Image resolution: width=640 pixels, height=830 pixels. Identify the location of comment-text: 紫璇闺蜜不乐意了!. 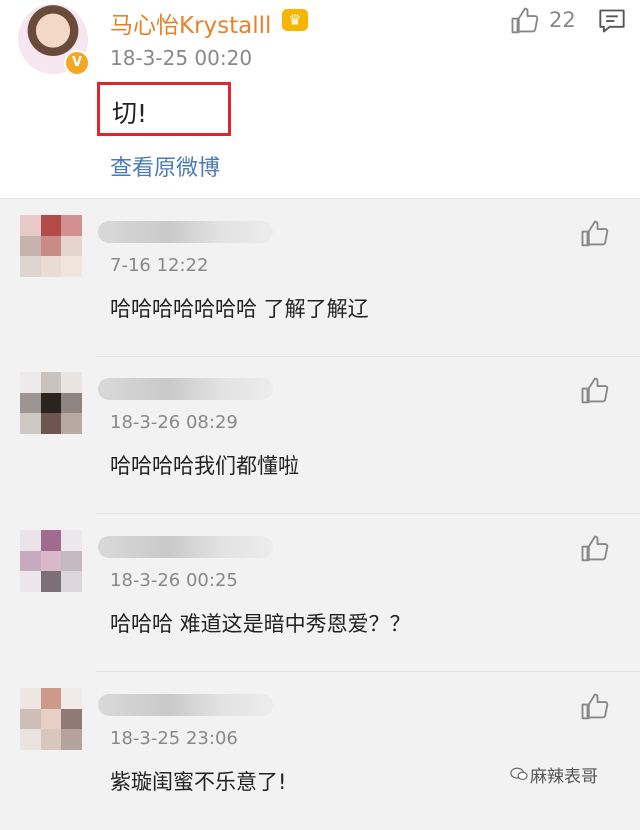
(198, 782).